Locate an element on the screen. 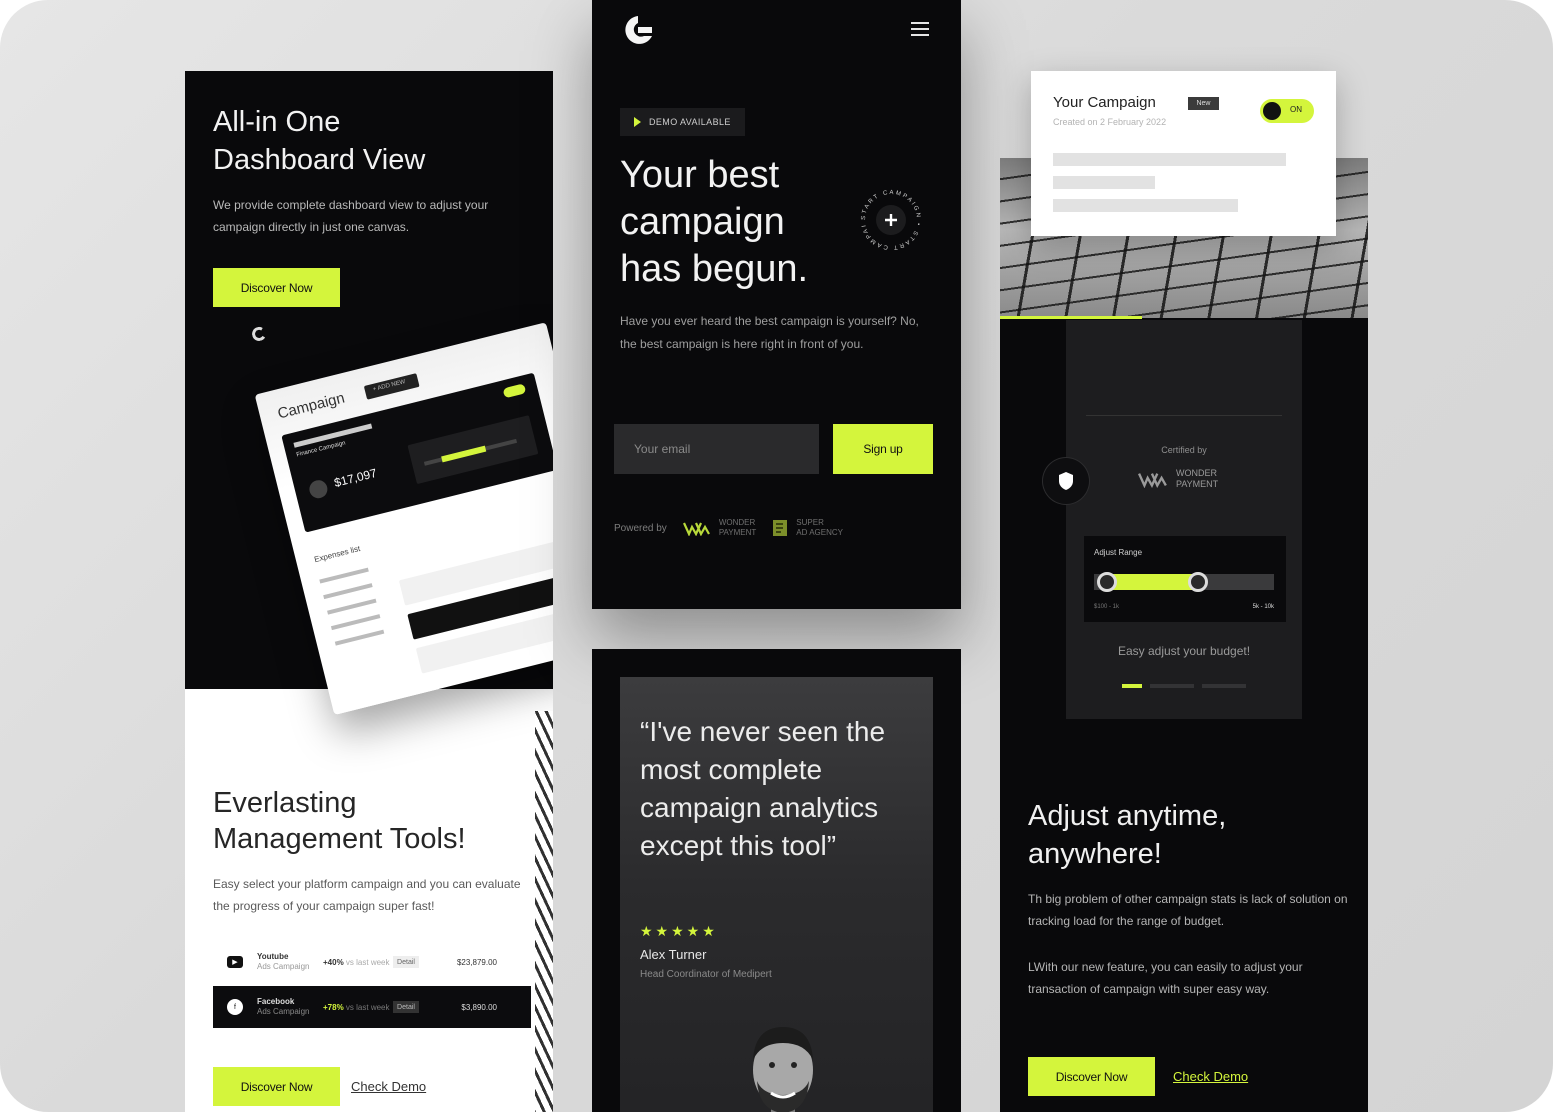  adjust-title-line: anywhere! is located at coordinates (1095, 854).